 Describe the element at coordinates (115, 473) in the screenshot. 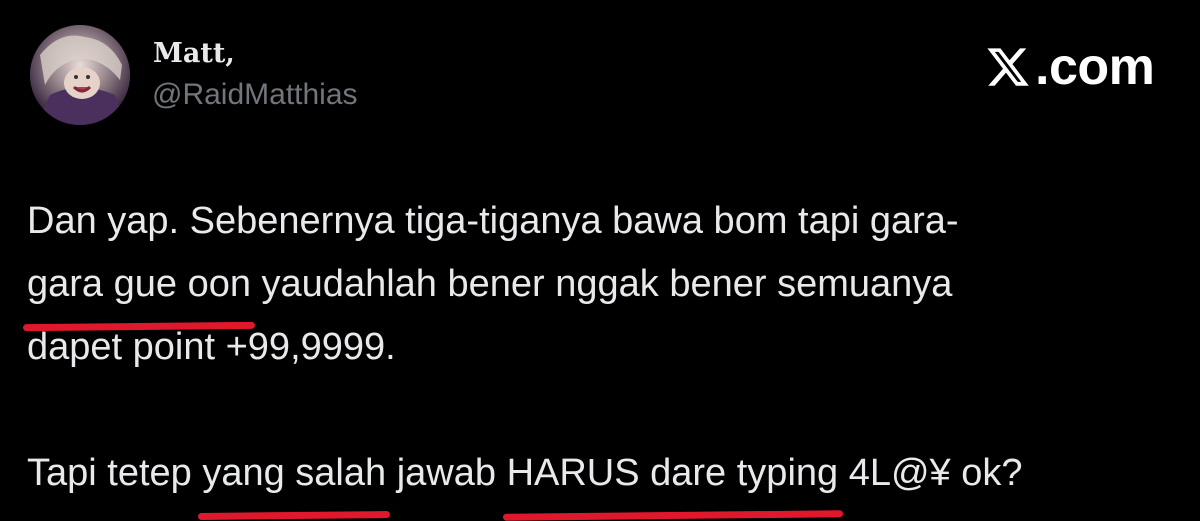

I see `tweet-text-segment: Tapi tetep` at that location.